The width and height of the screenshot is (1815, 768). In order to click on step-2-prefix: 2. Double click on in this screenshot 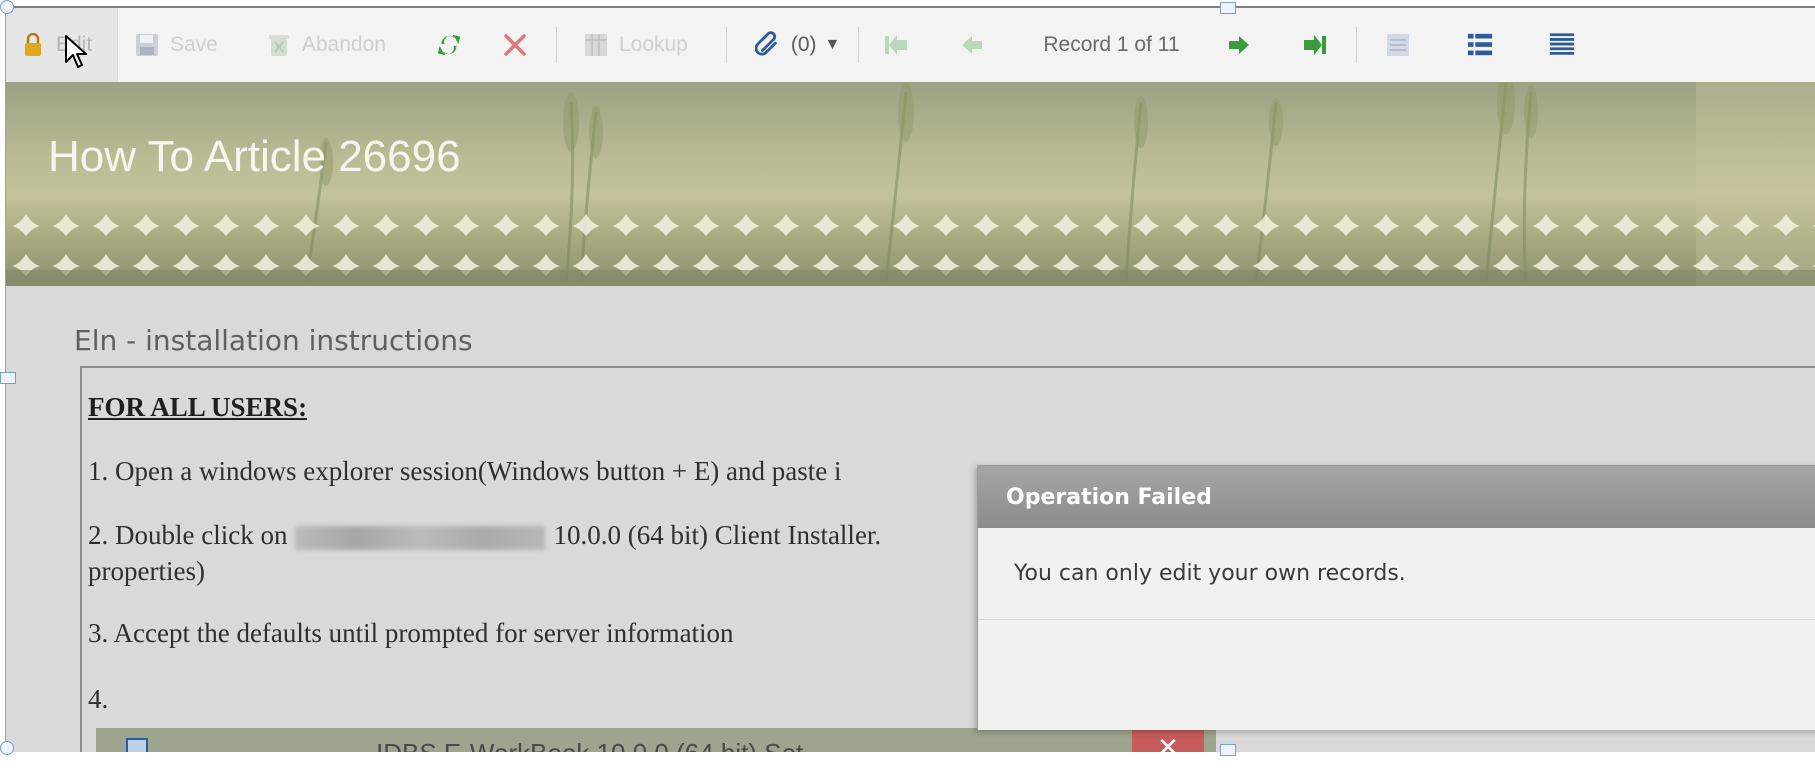, I will do `click(188, 535)`.